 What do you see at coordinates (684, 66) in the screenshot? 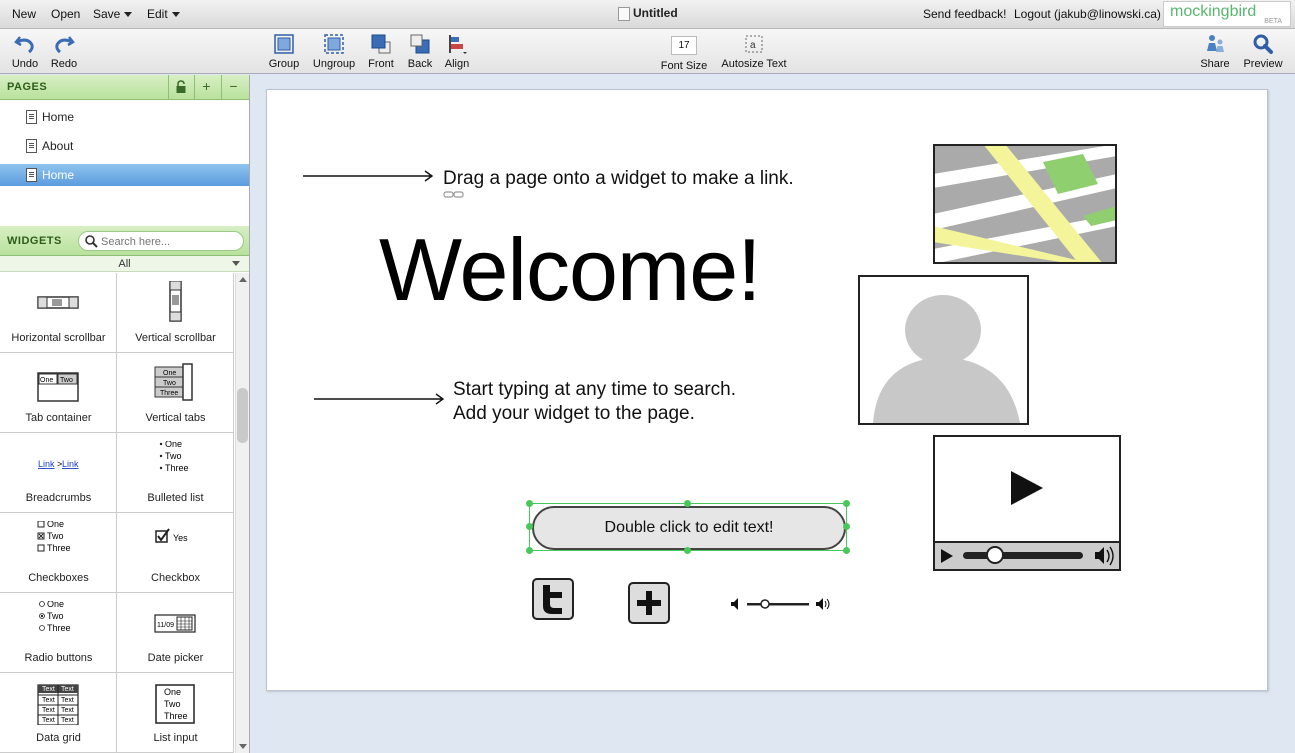
I see `font-size-label: Font Size` at bounding box center [684, 66].